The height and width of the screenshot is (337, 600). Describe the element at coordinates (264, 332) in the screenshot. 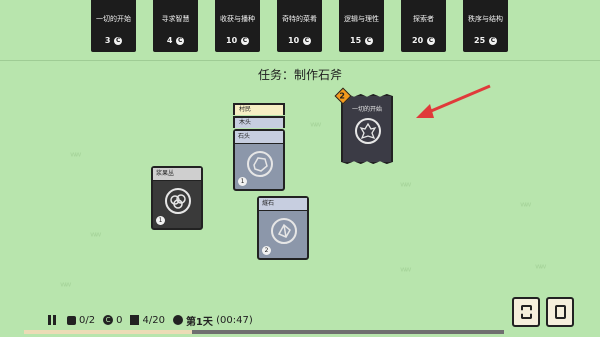

I see `day-progress-bar` at that location.